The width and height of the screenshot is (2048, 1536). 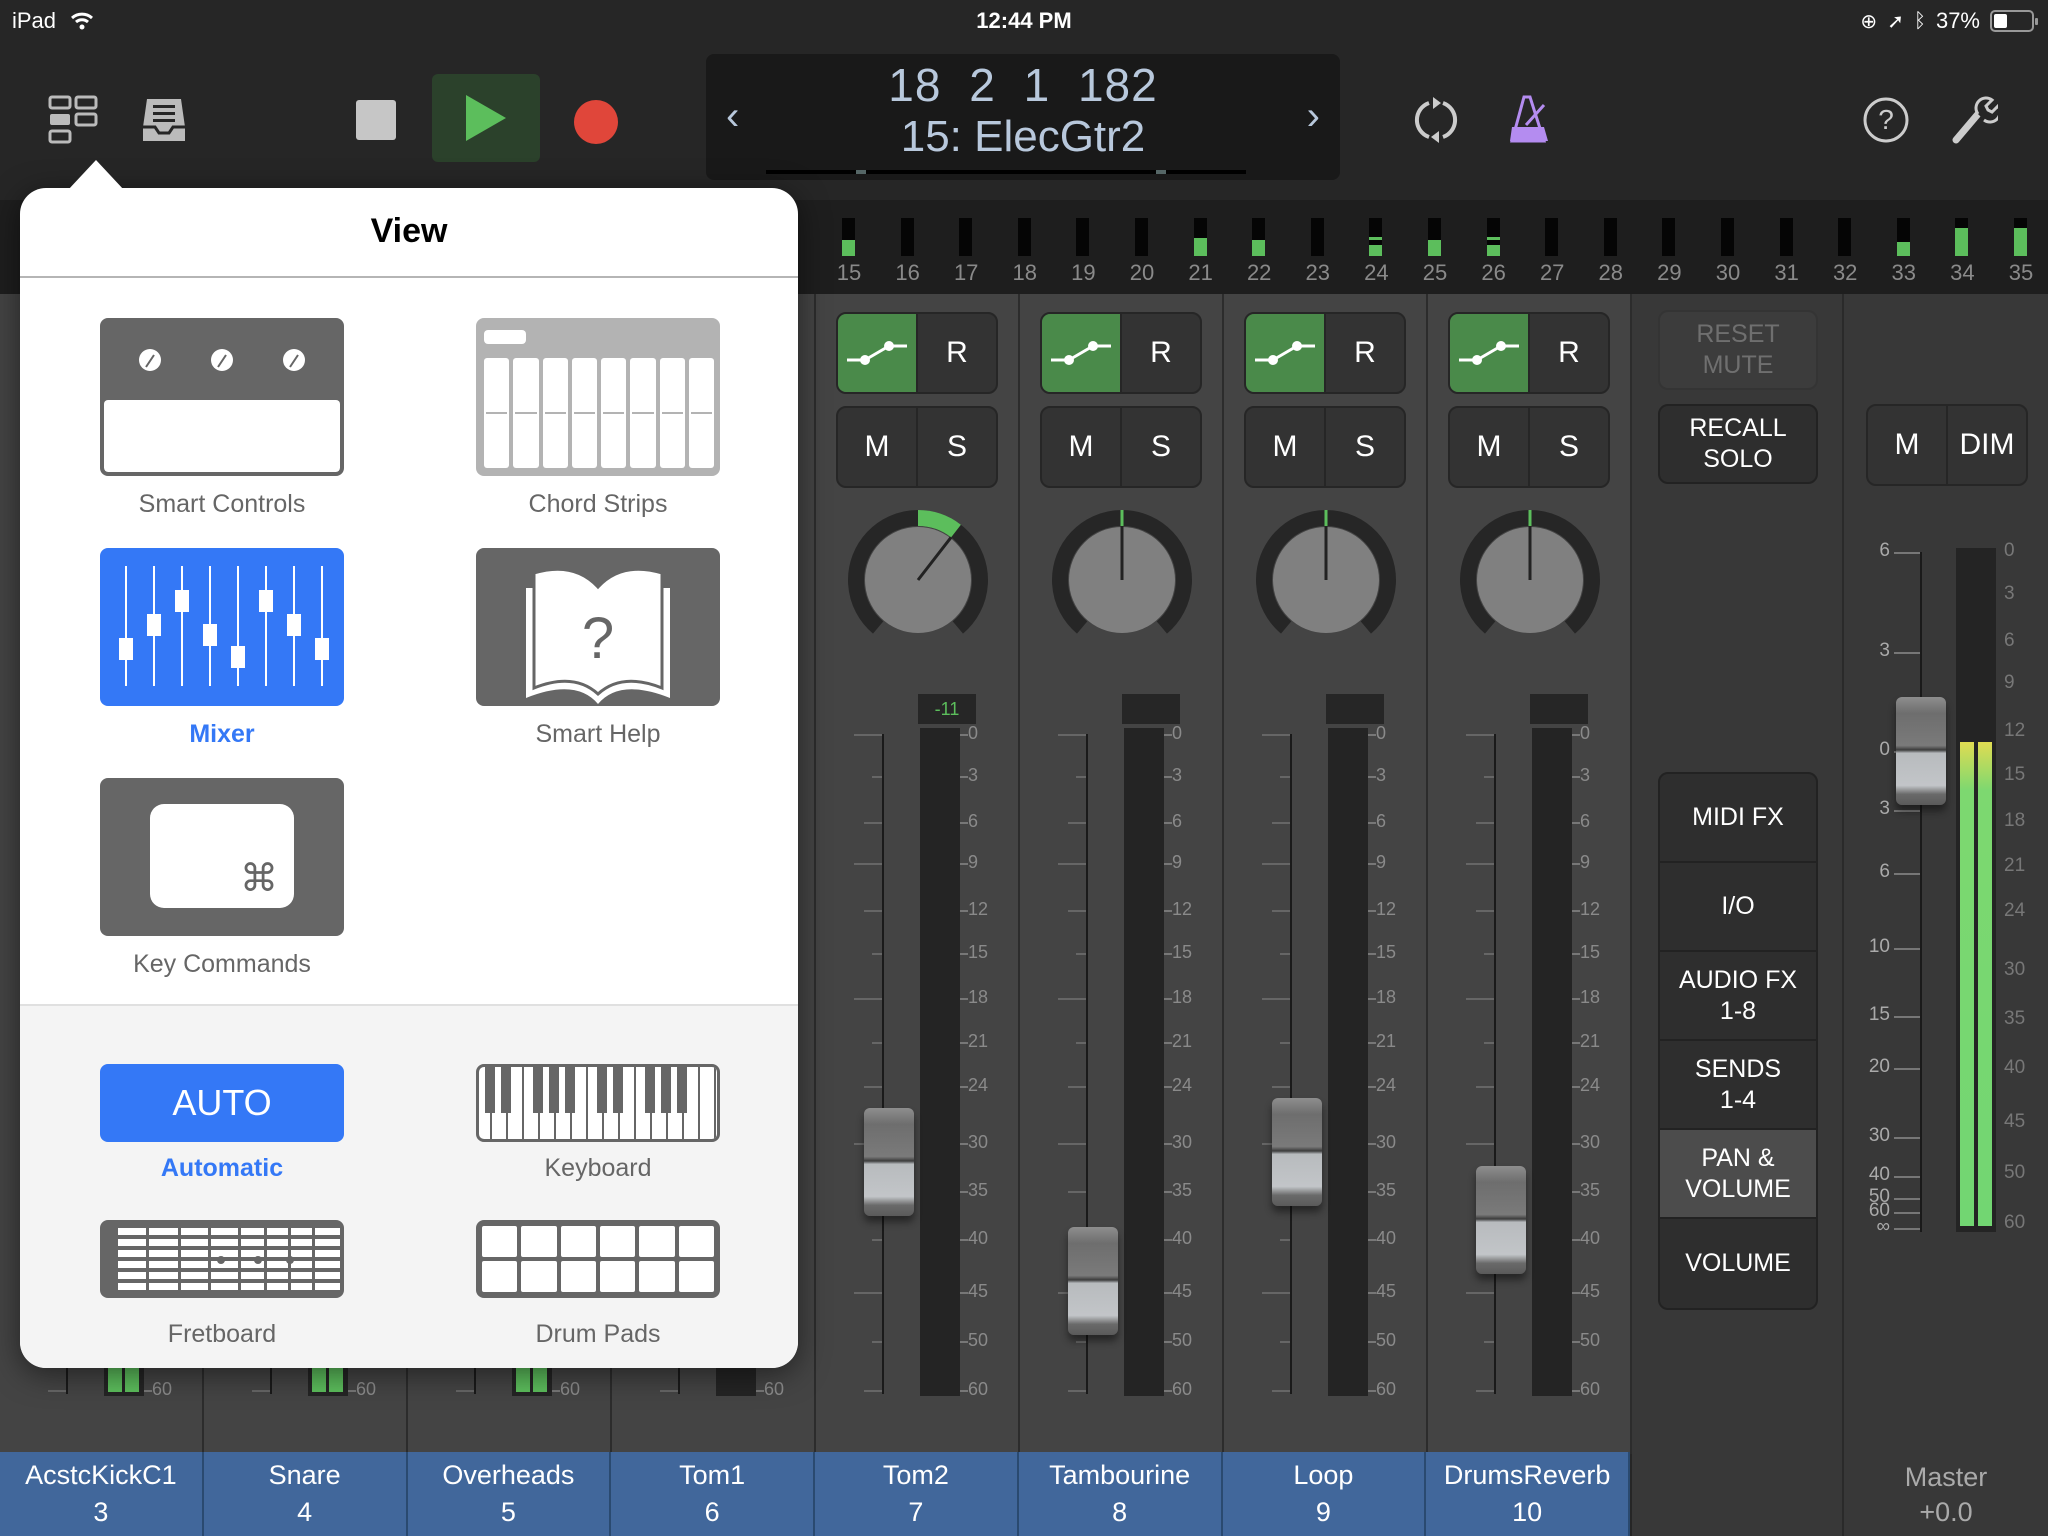 I want to click on track-name-cell: Overheads 5, so click(x=509, y=1494).